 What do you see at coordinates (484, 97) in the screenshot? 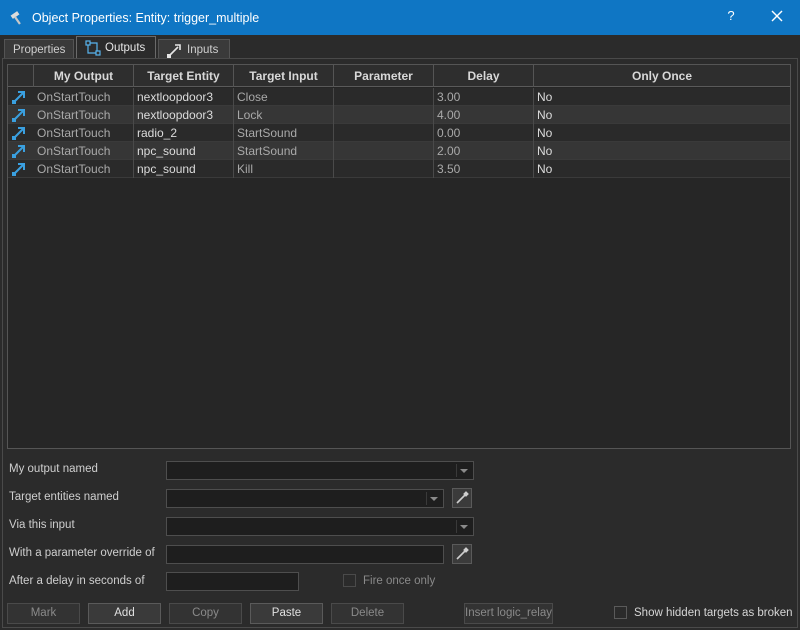
I see `cell-delay: 3.00` at bounding box center [484, 97].